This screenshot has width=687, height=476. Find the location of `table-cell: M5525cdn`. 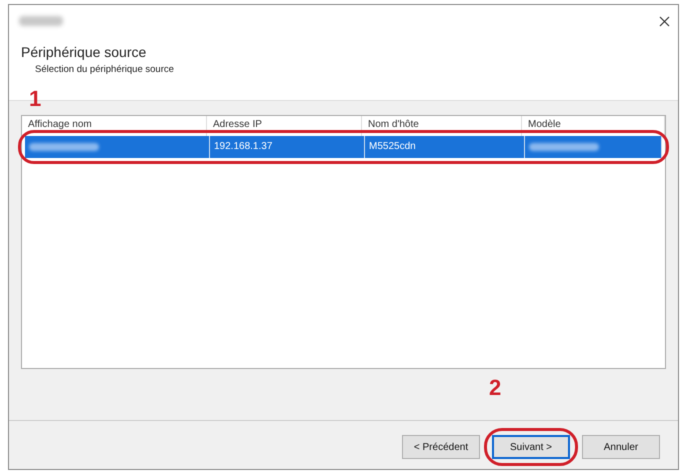

table-cell: M5525cdn is located at coordinates (392, 146).